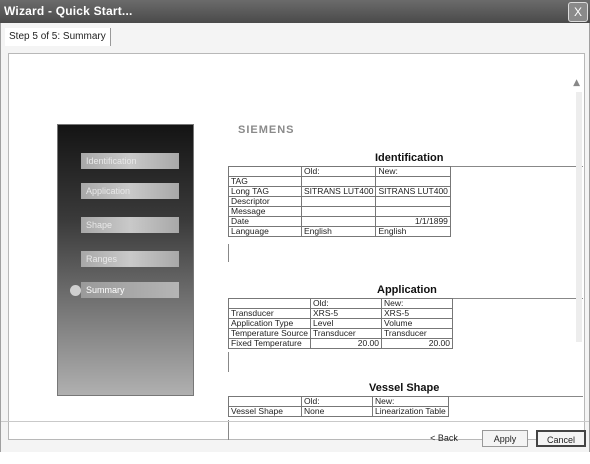  I want to click on table-row: Descriptor, so click(339, 201).